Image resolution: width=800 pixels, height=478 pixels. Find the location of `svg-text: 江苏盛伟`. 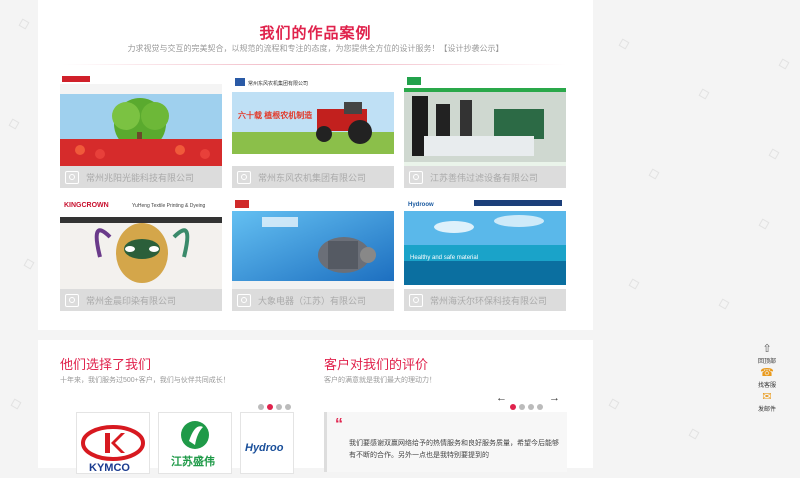

svg-text: 江苏盛伟 is located at coordinates (193, 461).